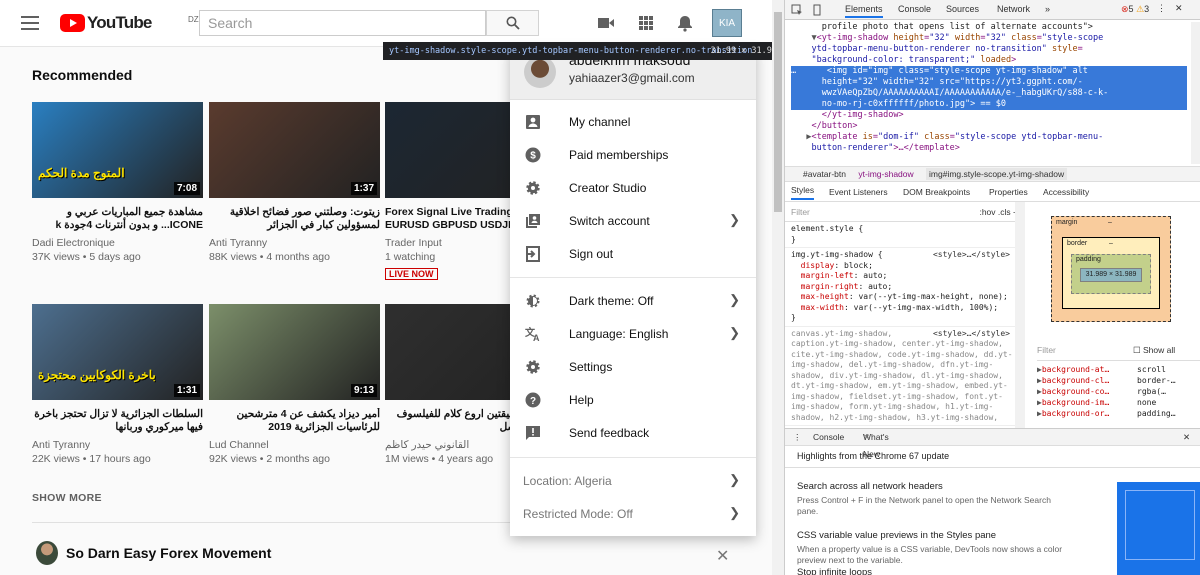  Describe the element at coordinates (1118, 370) in the screenshot. I see `computed-property: ▶background-at… scroll` at that location.